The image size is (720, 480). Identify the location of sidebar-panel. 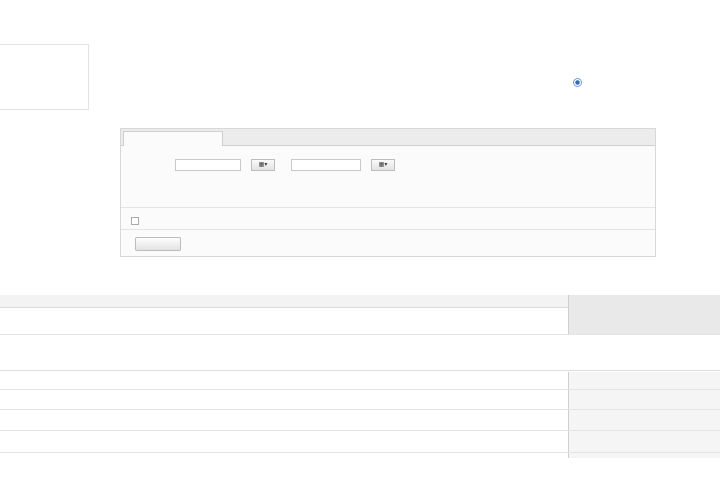
(44, 77).